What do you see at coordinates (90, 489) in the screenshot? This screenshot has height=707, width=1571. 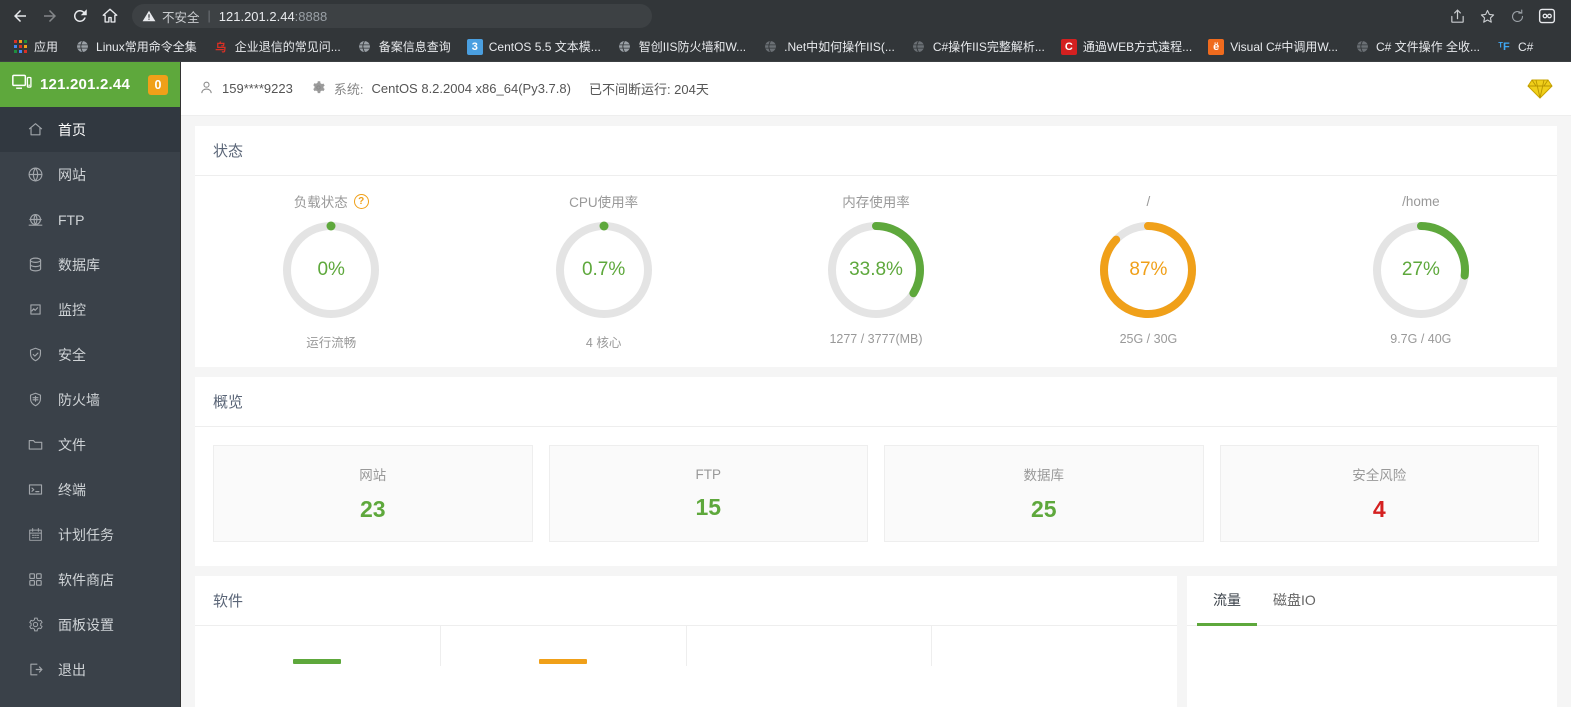 I see `sidebar-item-终端: 终端` at bounding box center [90, 489].